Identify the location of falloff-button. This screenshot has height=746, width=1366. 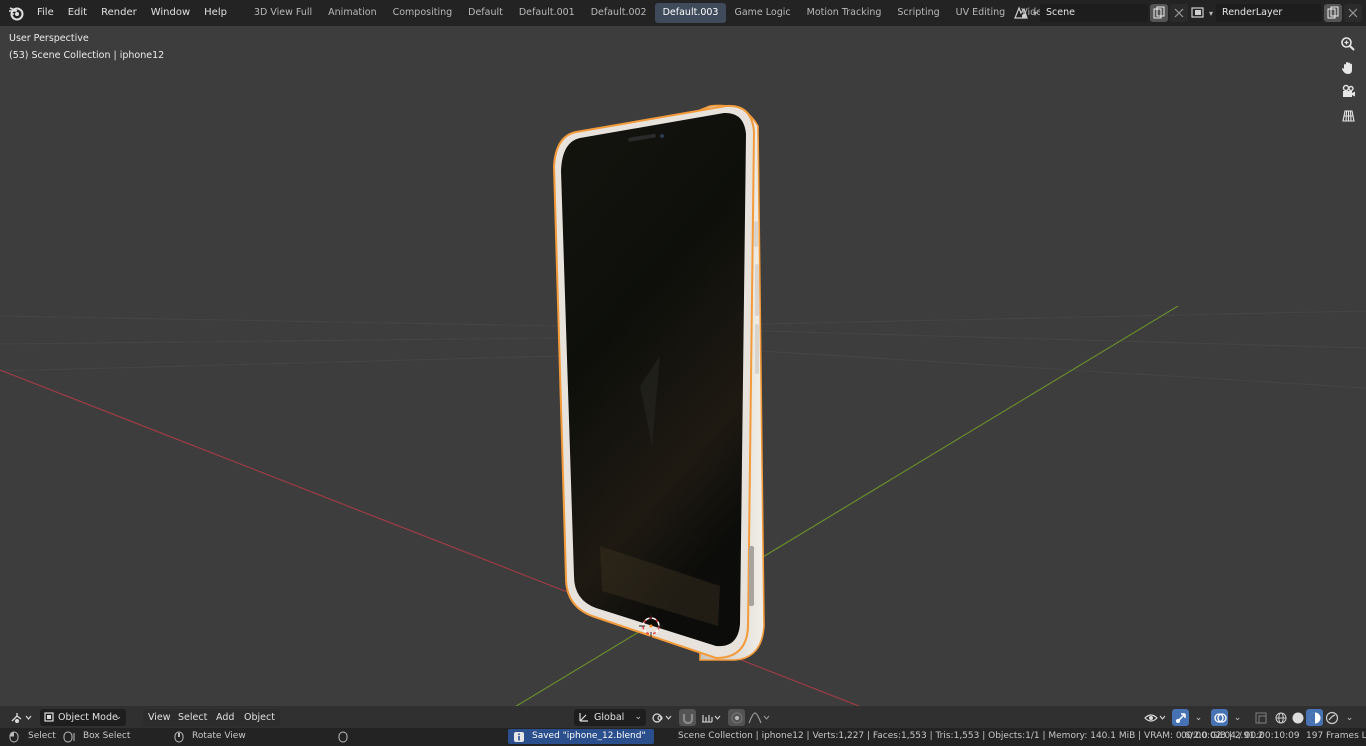
(759, 717).